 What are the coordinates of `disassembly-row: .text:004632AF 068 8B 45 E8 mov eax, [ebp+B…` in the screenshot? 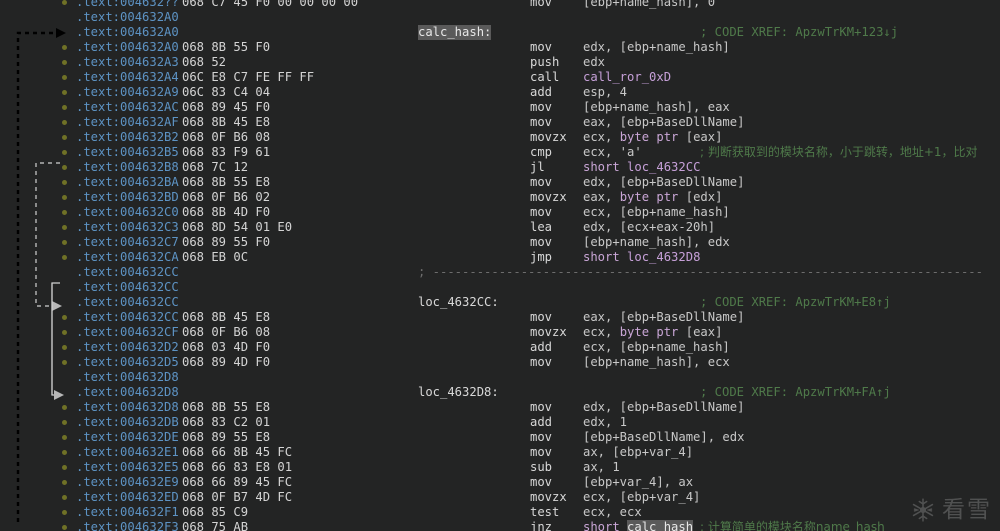 It's located at (500, 122).